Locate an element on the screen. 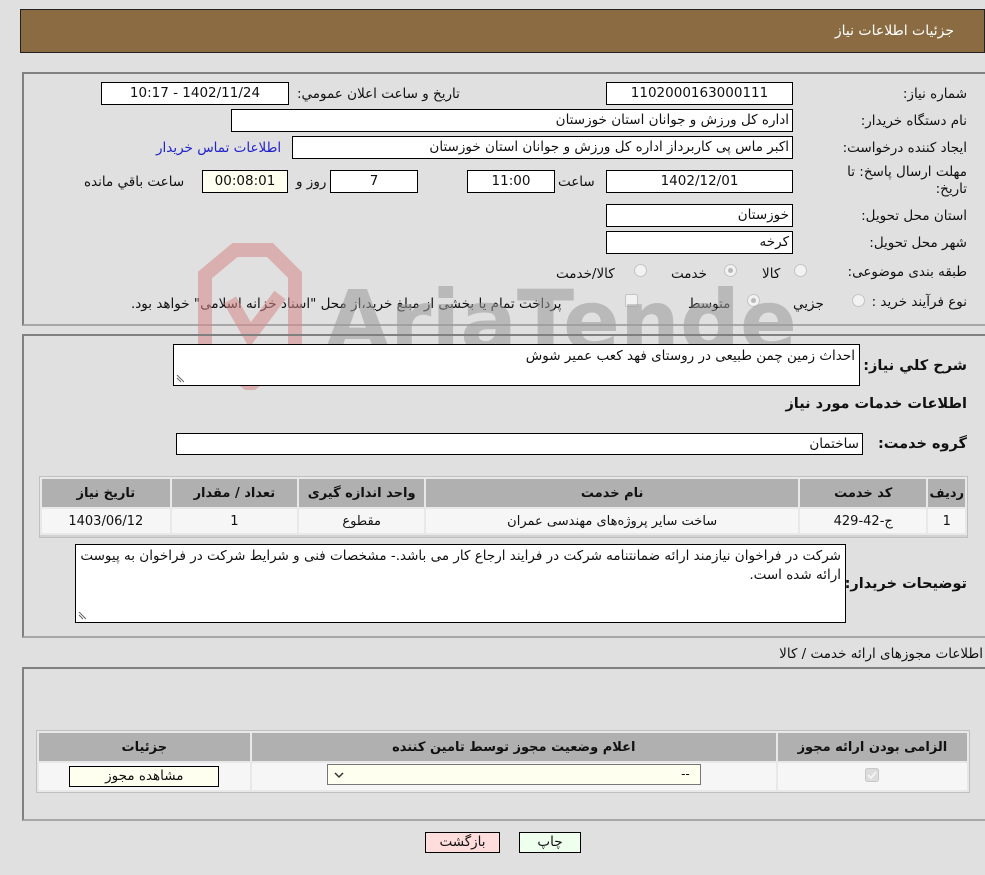 This screenshot has width=985, height=875. city-label: شهر محل تحویل: is located at coordinates (918, 243).